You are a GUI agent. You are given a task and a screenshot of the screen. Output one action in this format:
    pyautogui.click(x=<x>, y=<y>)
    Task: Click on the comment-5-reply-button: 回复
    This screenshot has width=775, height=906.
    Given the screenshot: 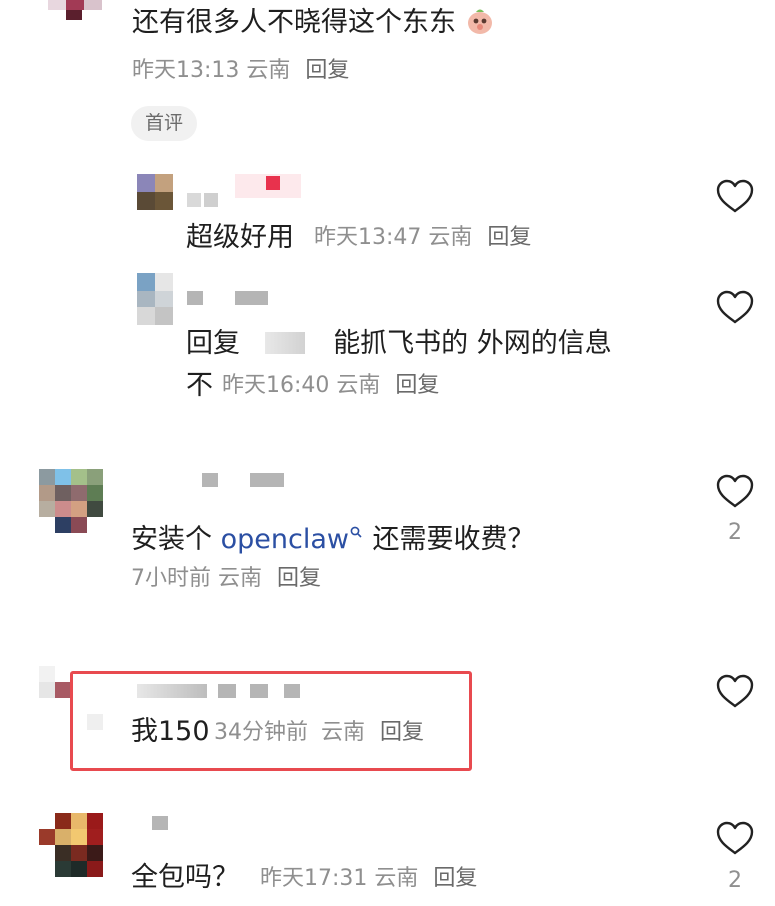 What is the action you would take?
    pyautogui.click(x=402, y=732)
    